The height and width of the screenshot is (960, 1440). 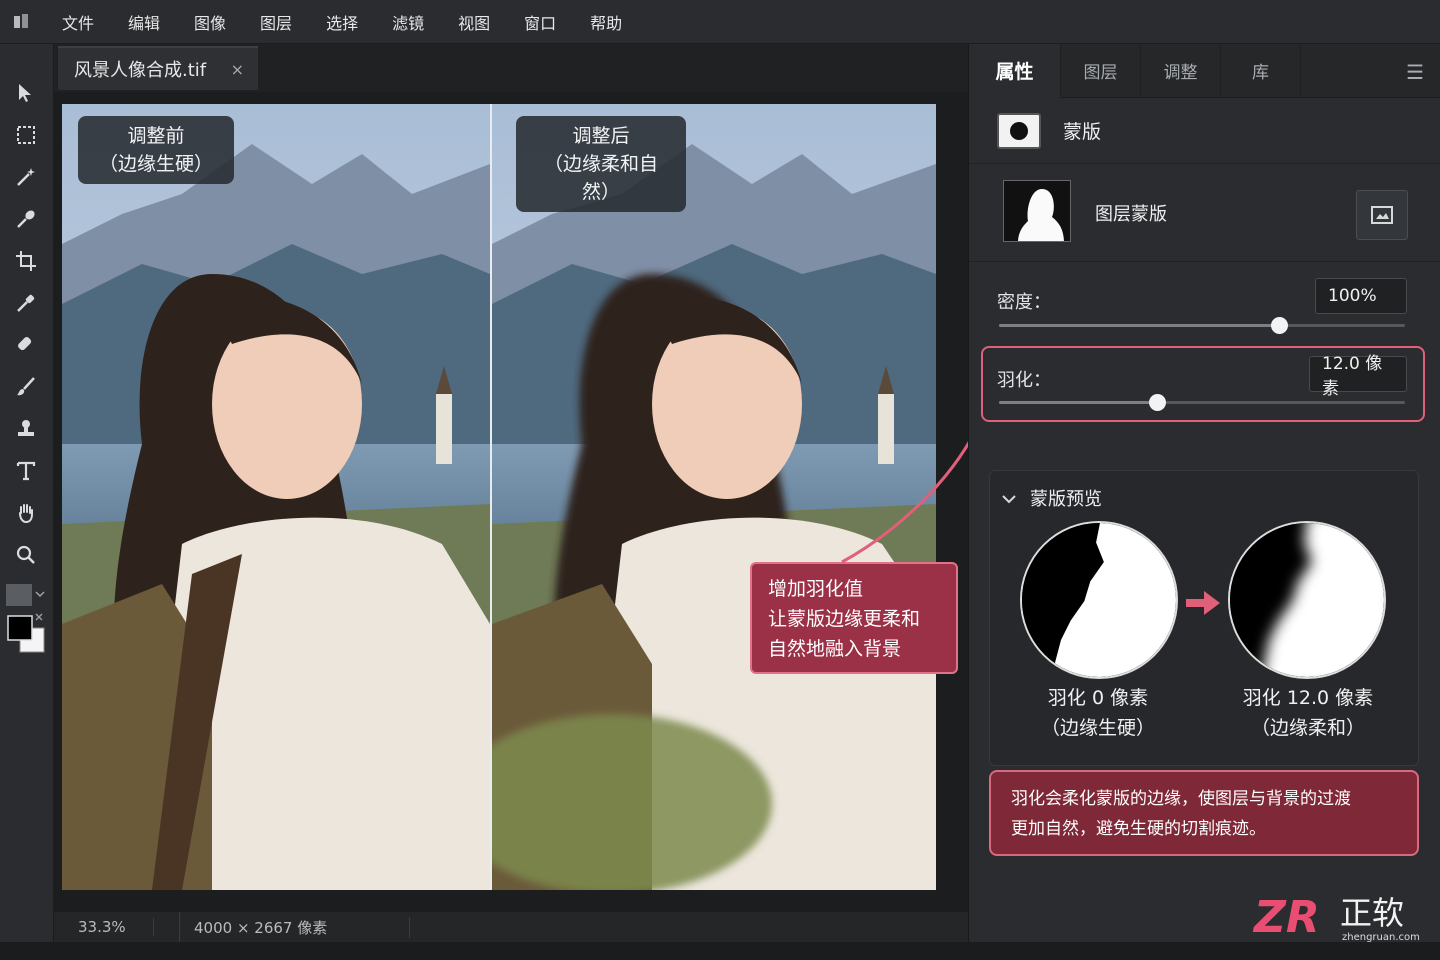 What do you see at coordinates (1308, 698) in the screenshot?
I see `soft-edge-caption-line1: 羽化 12.0 像素` at bounding box center [1308, 698].